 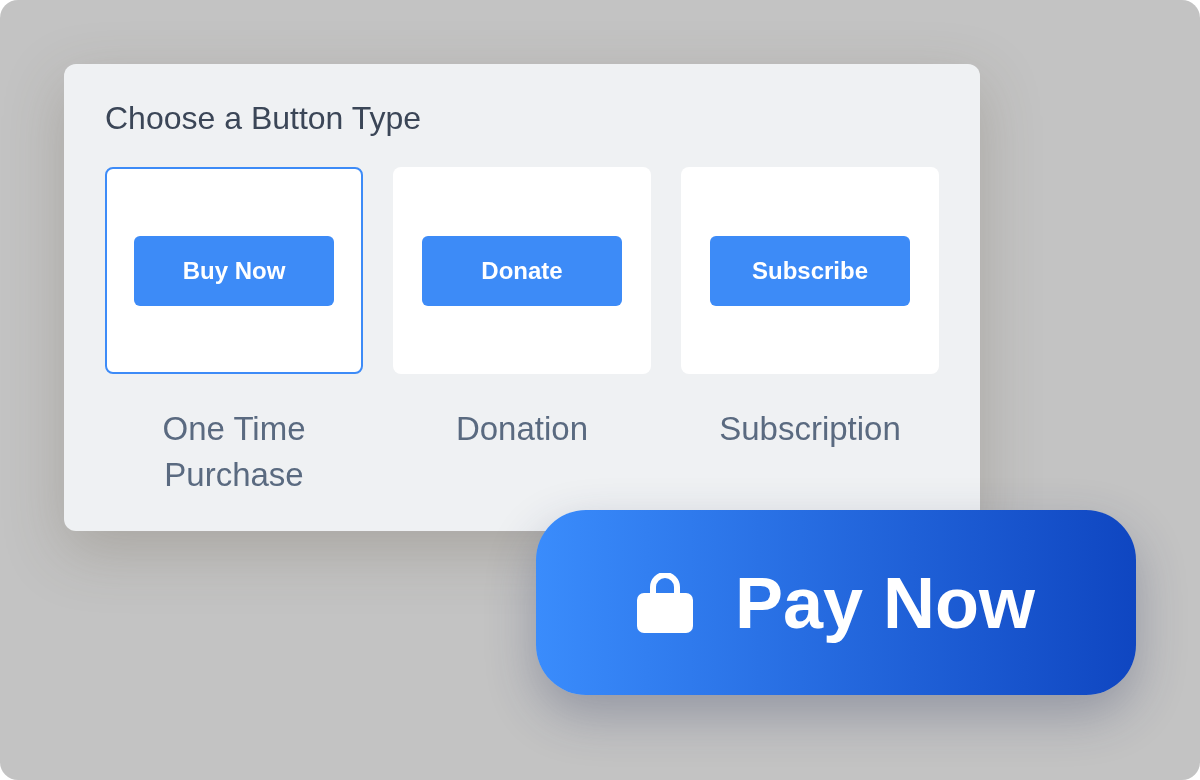 I want to click on option-label: One Time Purchase, so click(x=234, y=452).